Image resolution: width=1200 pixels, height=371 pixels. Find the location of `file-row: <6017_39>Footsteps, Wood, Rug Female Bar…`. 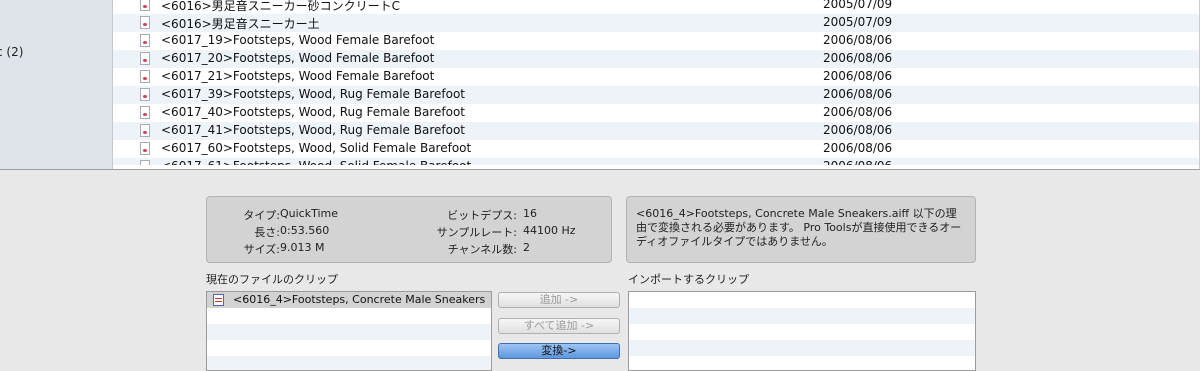

file-row: <6017_39>Footsteps, Wood, Rug Female Bar… is located at coordinates (656, 95).